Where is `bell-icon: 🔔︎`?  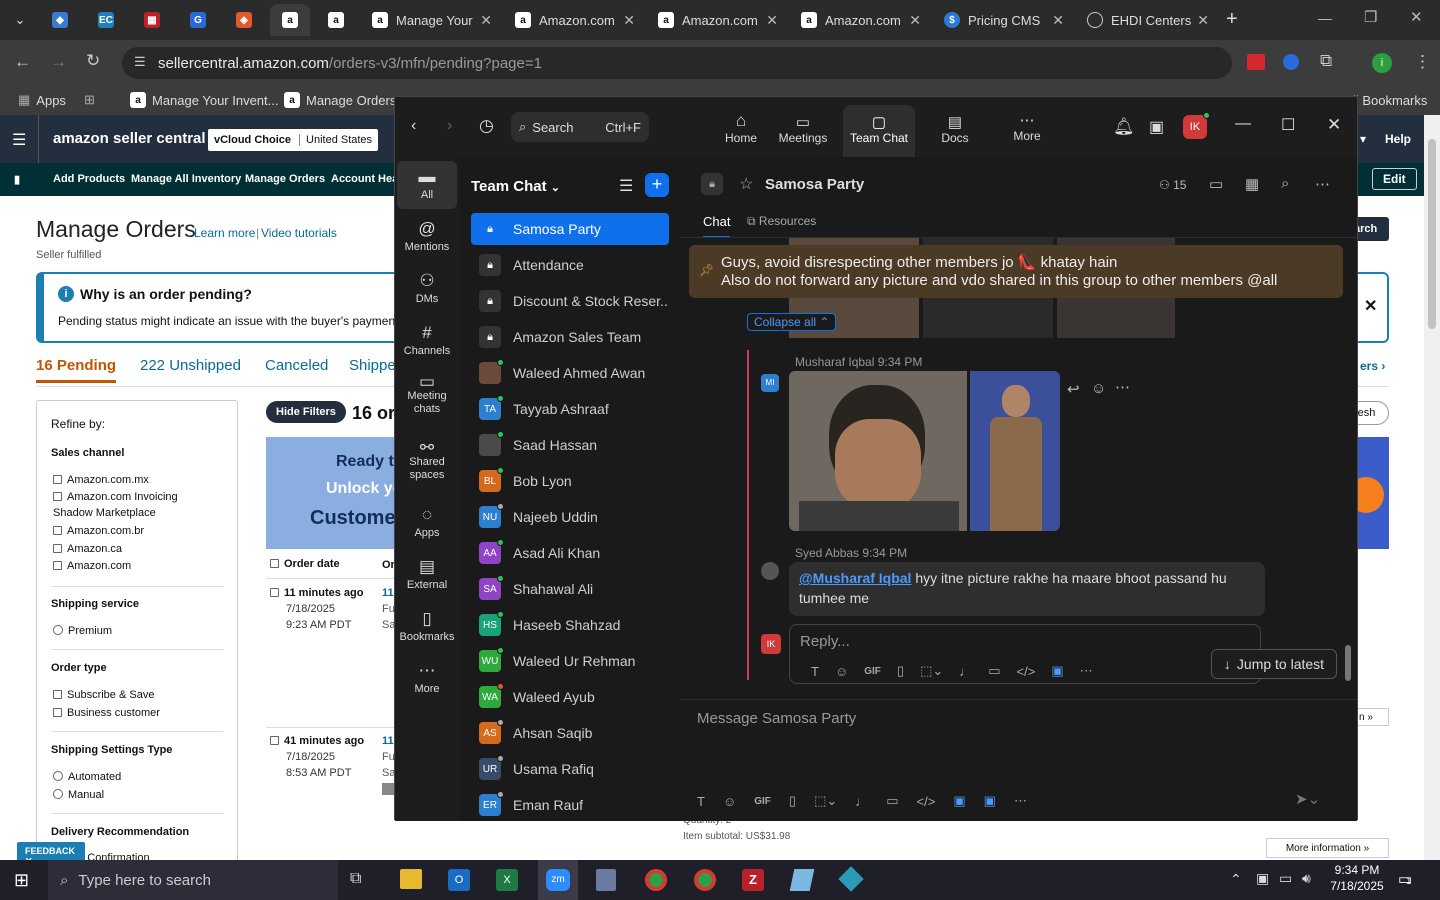 bell-icon: 🔔︎ is located at coordinates (1124, 127).